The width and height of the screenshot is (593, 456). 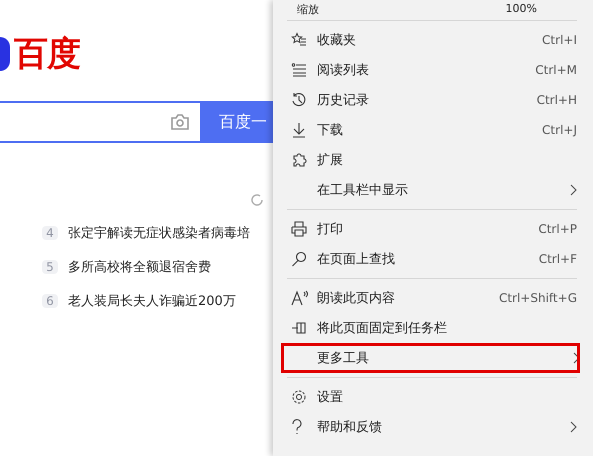 I want to click on menu-item: 更多工具, so click(x=430, y=358).